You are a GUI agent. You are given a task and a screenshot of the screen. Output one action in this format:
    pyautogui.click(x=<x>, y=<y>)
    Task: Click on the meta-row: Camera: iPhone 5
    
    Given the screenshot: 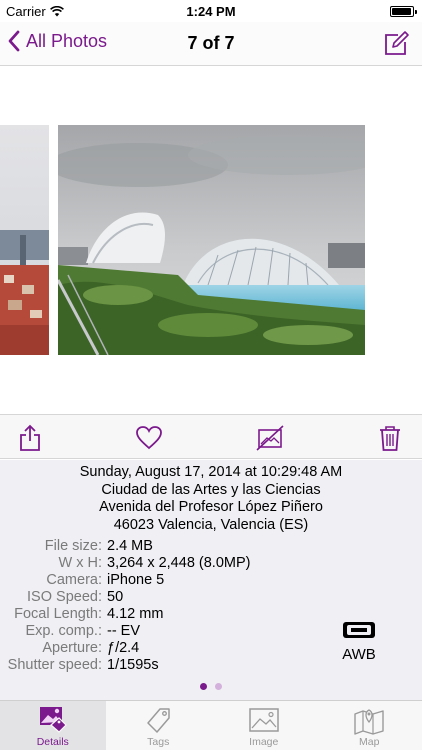 What is the action you would take?
    pyautogui.click(x=150, y=580)
    